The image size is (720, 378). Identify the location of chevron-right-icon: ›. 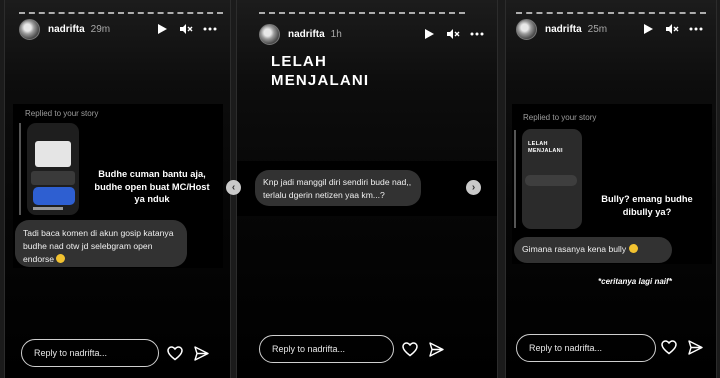
(473, 187).